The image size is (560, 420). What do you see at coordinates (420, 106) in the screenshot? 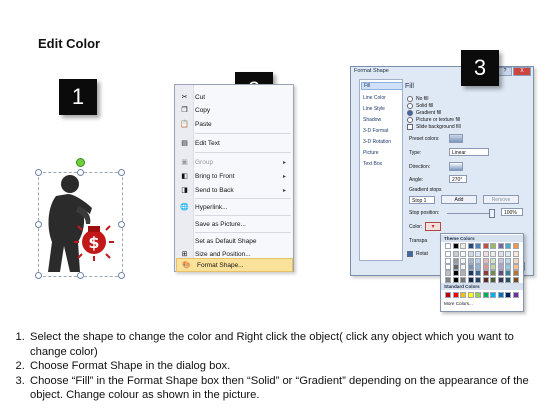
I see `solid-fill-radio: Solid fill` at bounding box center [420, 106].